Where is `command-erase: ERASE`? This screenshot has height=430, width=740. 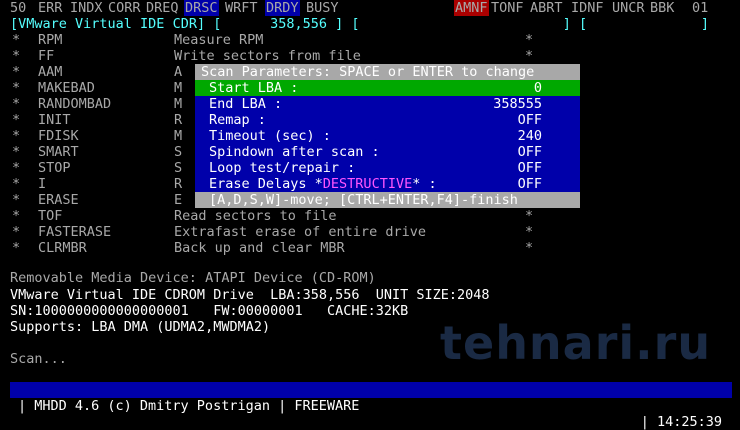
command-erase: ERASE is located at coordinates (58, 200).